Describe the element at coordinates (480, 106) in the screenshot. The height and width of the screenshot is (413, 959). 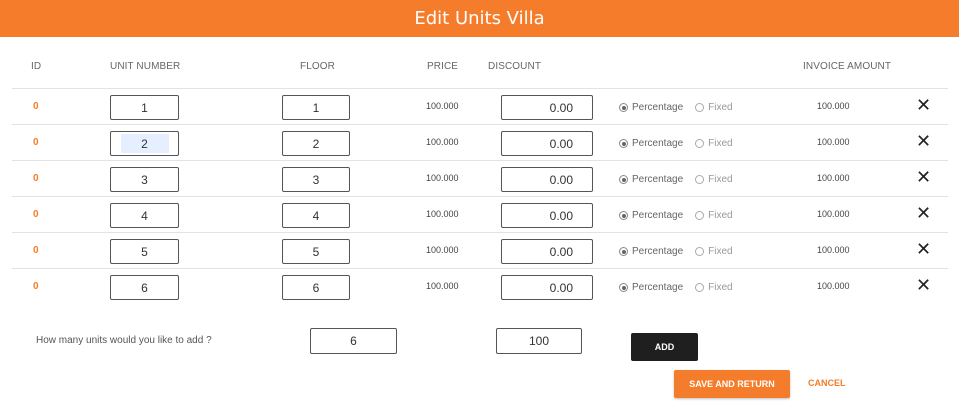
I see `table-row: 0 1 1 100.000 0.00 Percentage Fixed 100.000 ✕` at that location.